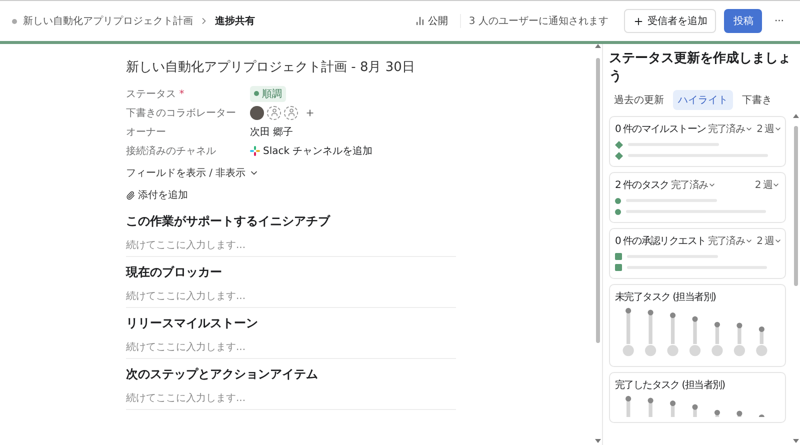  What do you see at coordinates (665, 297) in the screenshot?
I see `card-title: 未完了タスク (担当者別)` at bounding box center [665, 297].